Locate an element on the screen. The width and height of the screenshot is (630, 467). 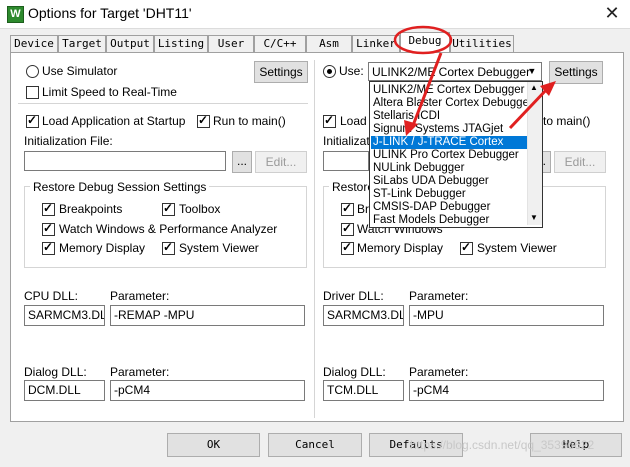
ok-button: OK is located at coordinates (213, 445).